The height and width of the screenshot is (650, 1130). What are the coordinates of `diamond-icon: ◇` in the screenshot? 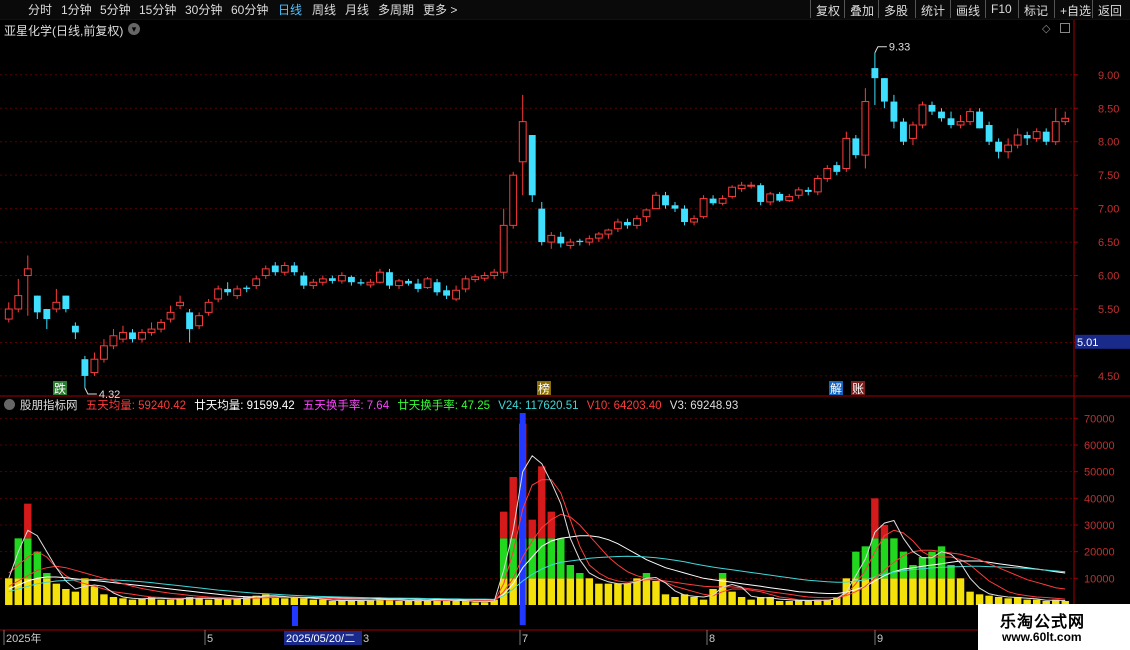 It's located at (1046, 28).